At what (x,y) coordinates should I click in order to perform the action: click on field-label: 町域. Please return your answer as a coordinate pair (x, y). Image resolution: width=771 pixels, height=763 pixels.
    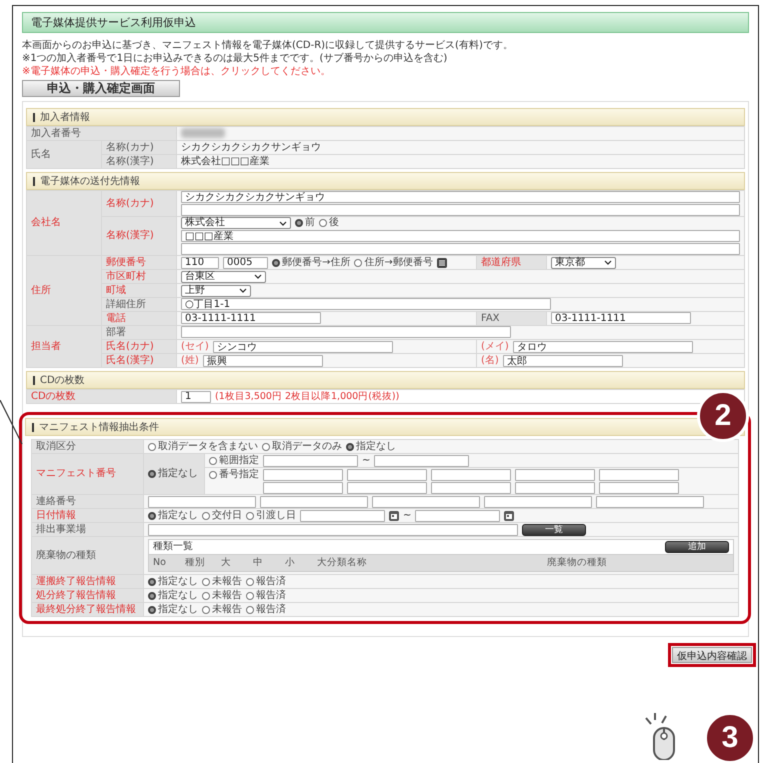
    Looking at the image, I should click on (139, 291).